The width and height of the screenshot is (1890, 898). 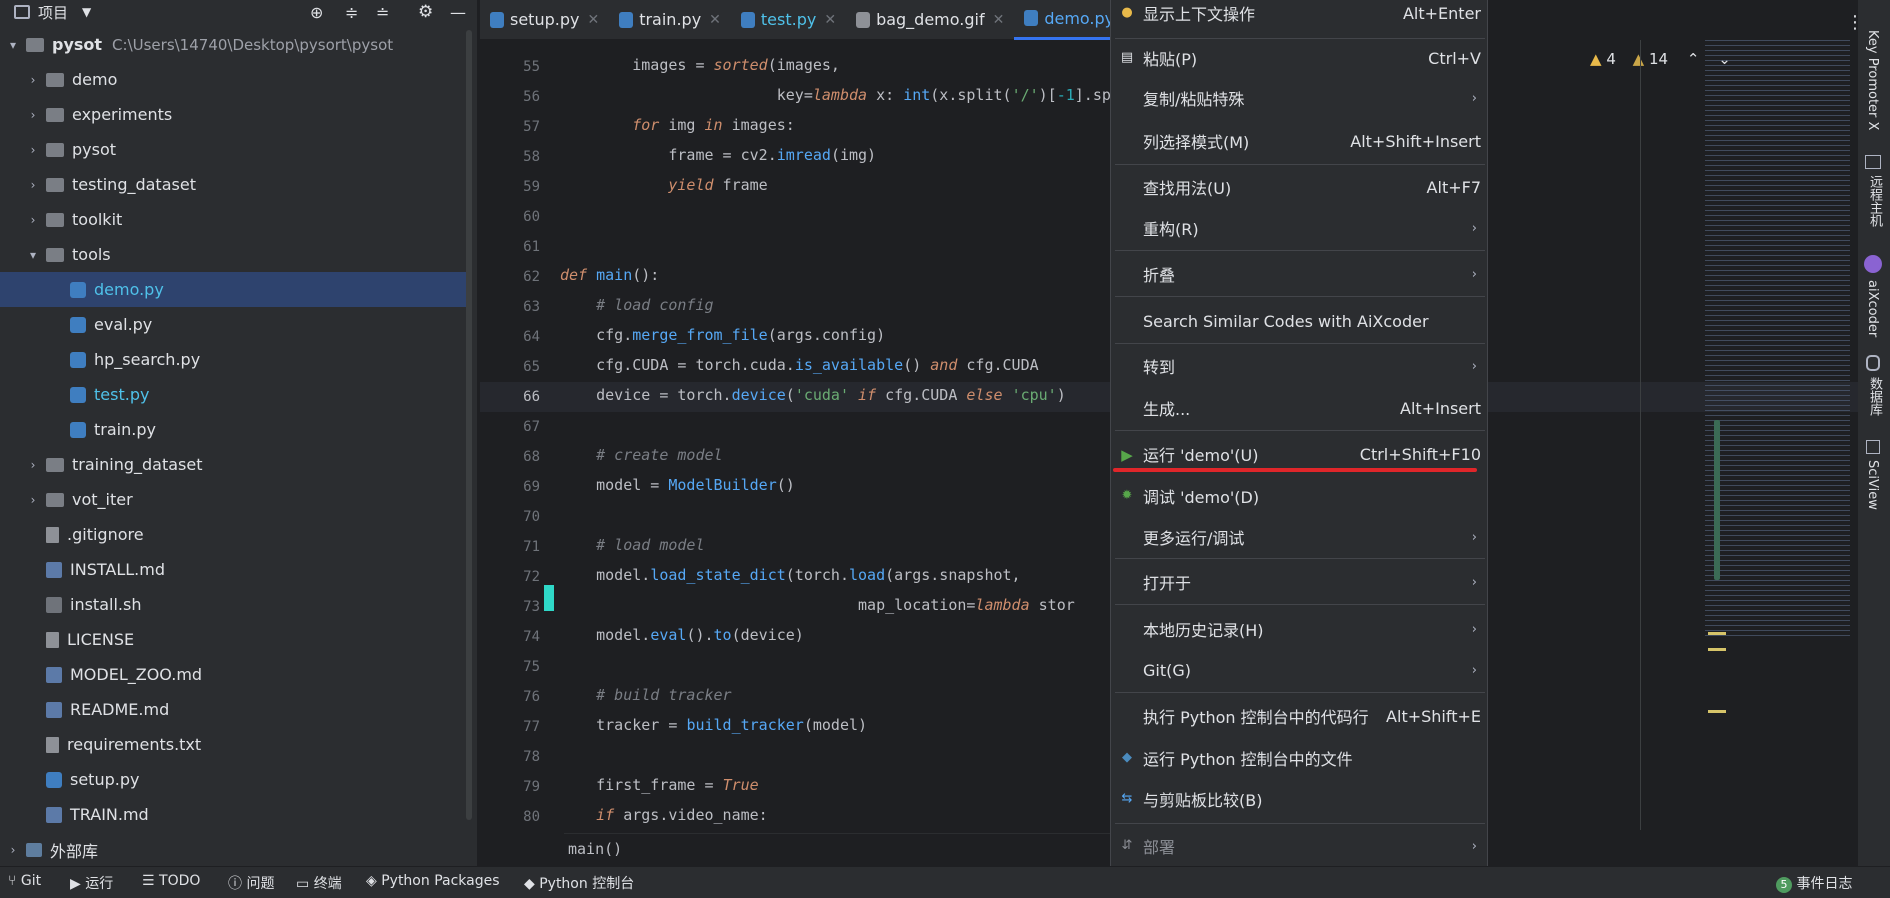 What do you see at coordinates (1824, 884) in the screenshot?
I see `status-label: 事件日志` at bounding box center [1824, 884].